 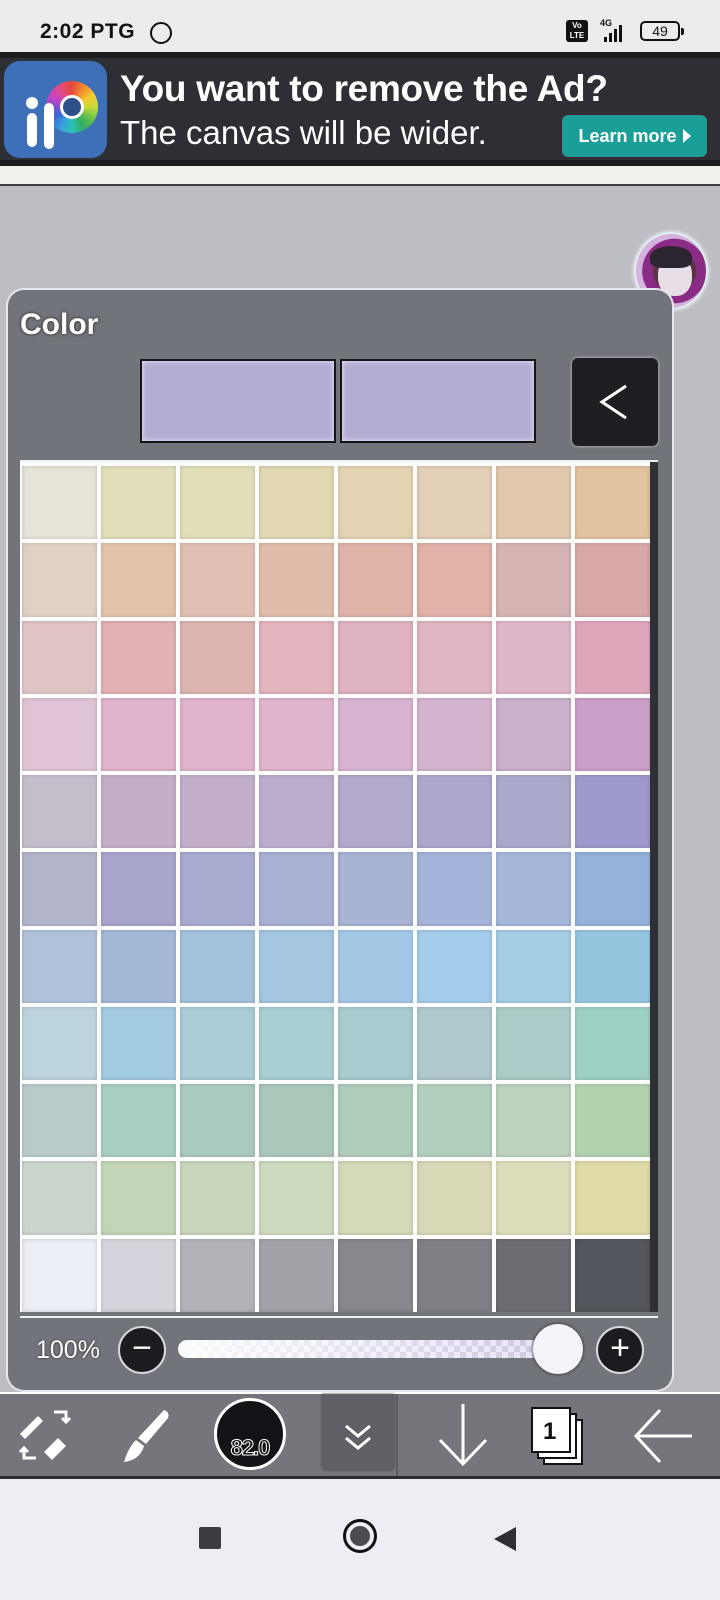 I want to click on home-button, so click(x=360, y=1536).